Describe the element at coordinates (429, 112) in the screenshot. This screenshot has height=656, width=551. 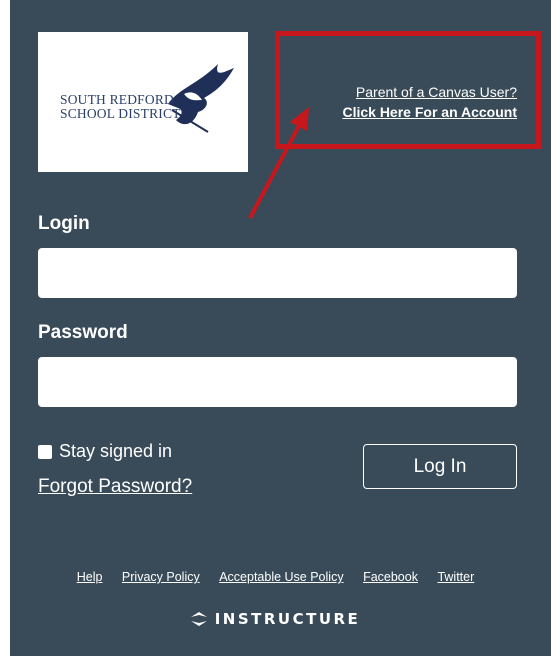
I see `create-parent-account-link: Click Here For an Account` at that location.